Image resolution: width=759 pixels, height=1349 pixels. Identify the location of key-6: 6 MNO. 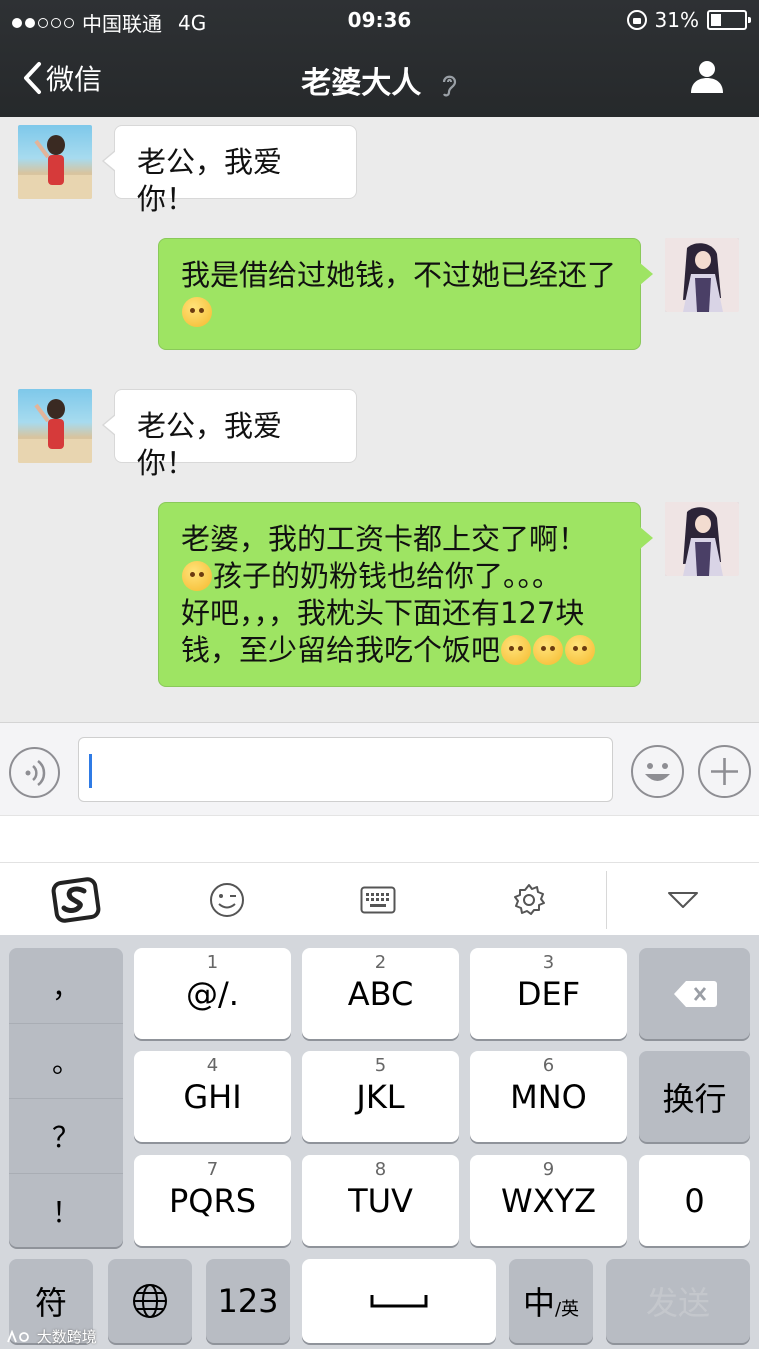
(548, 1096).